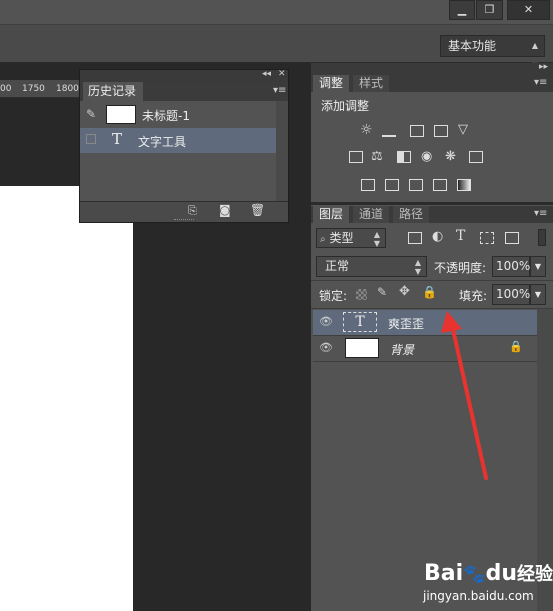  Describe the element at coordinates (478, 596) in the screenshot. I see `watermark-url: jingyan.baidu.com` at that location.